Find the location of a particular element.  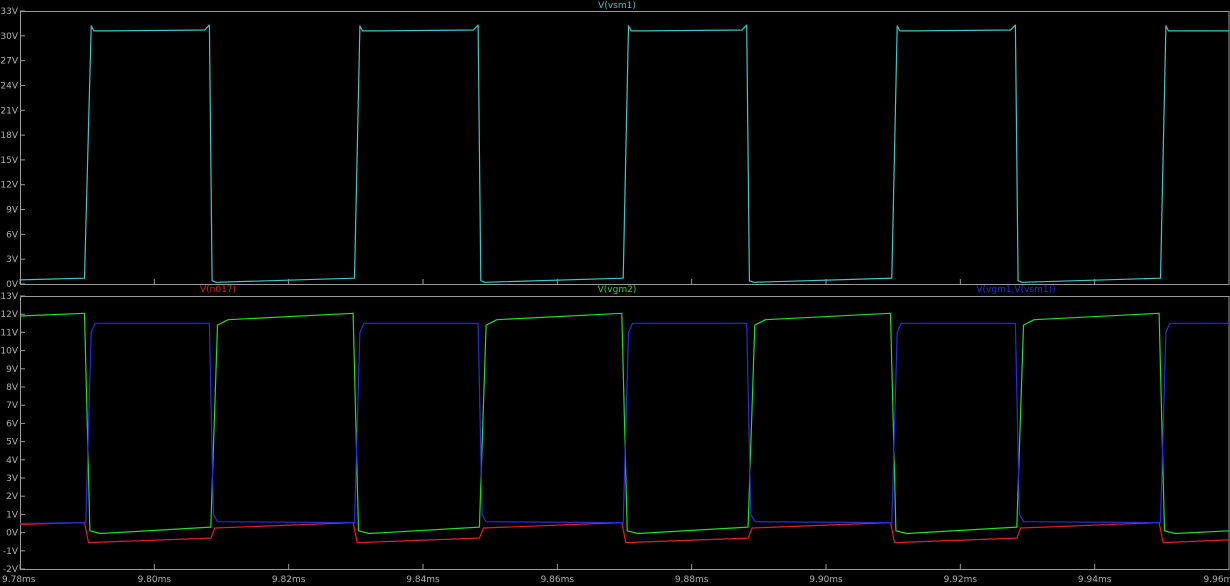

y-tick-label: 5V is located at coordinates (12, 443).